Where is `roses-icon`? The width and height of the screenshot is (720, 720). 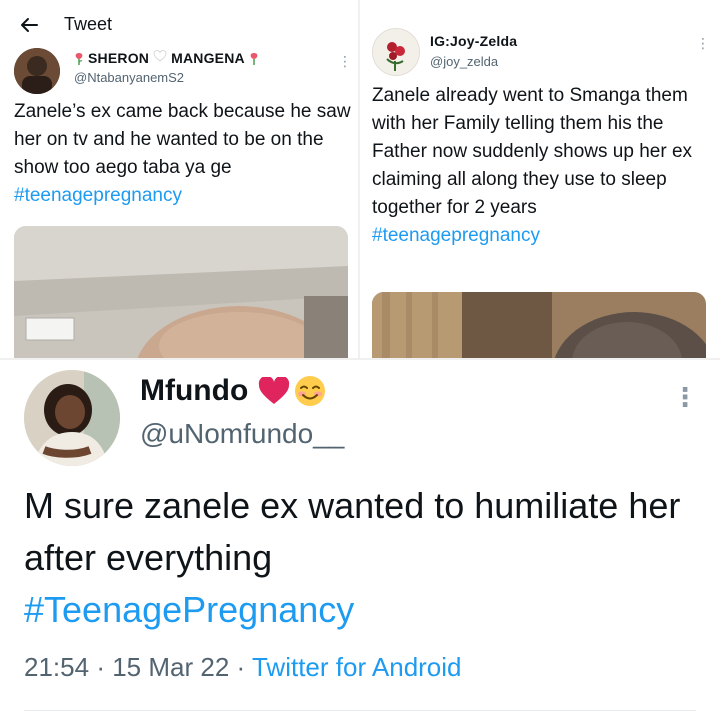
roses-icon is located at coordinates (396, 52).